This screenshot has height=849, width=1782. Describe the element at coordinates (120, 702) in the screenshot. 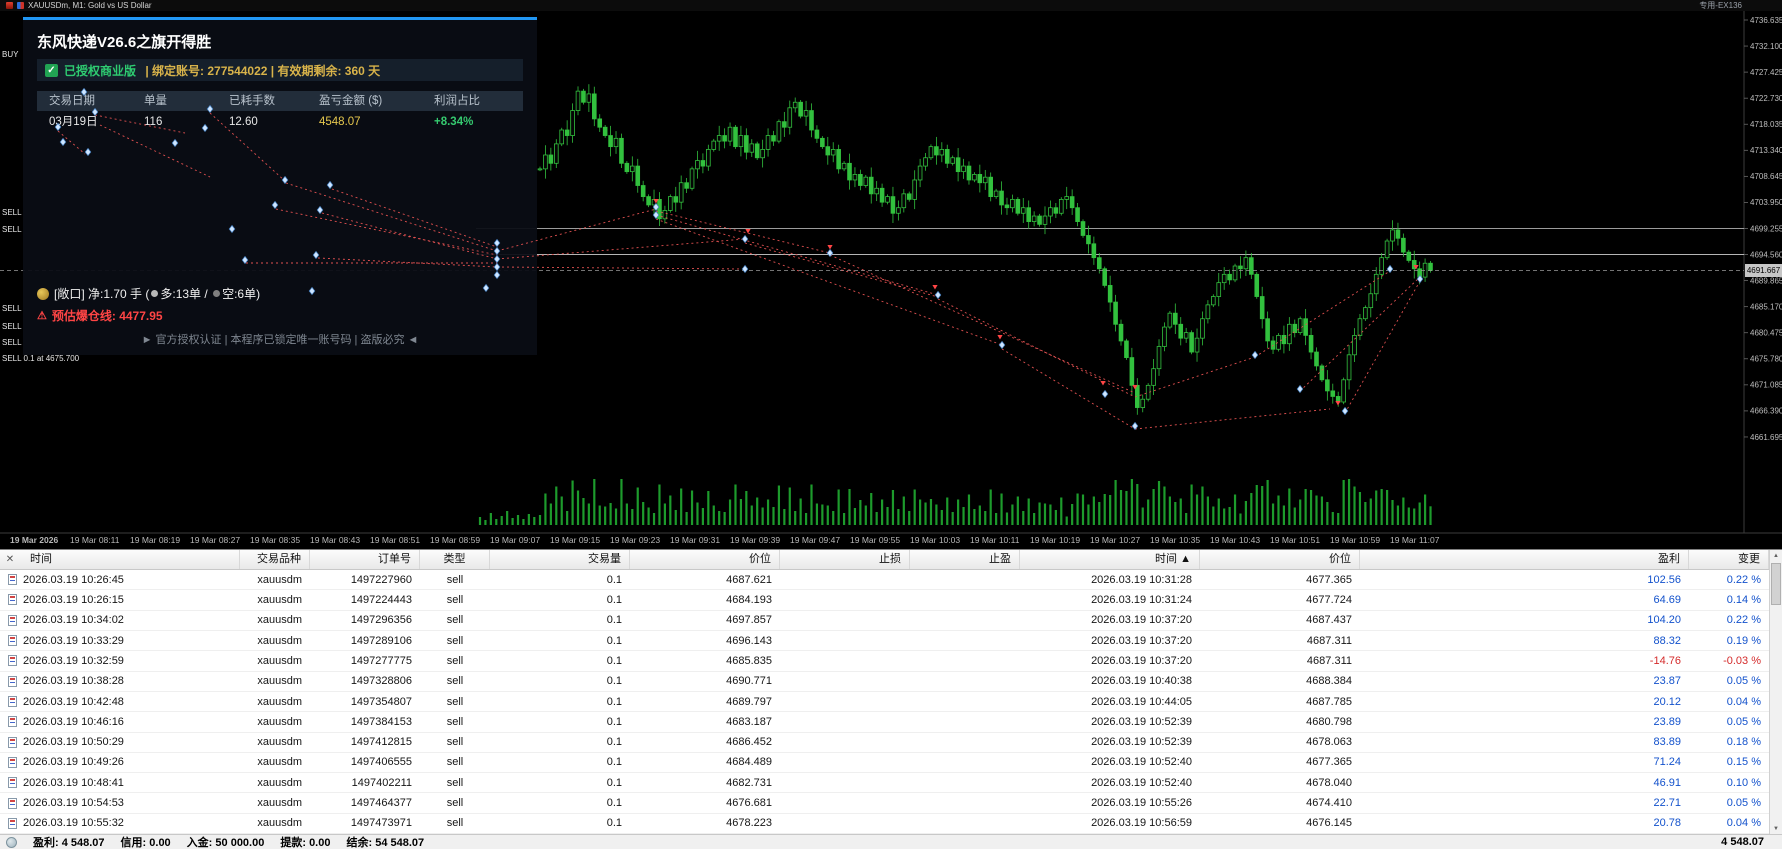

I see `cell: 2026.03.19 10:42:48` at that location.